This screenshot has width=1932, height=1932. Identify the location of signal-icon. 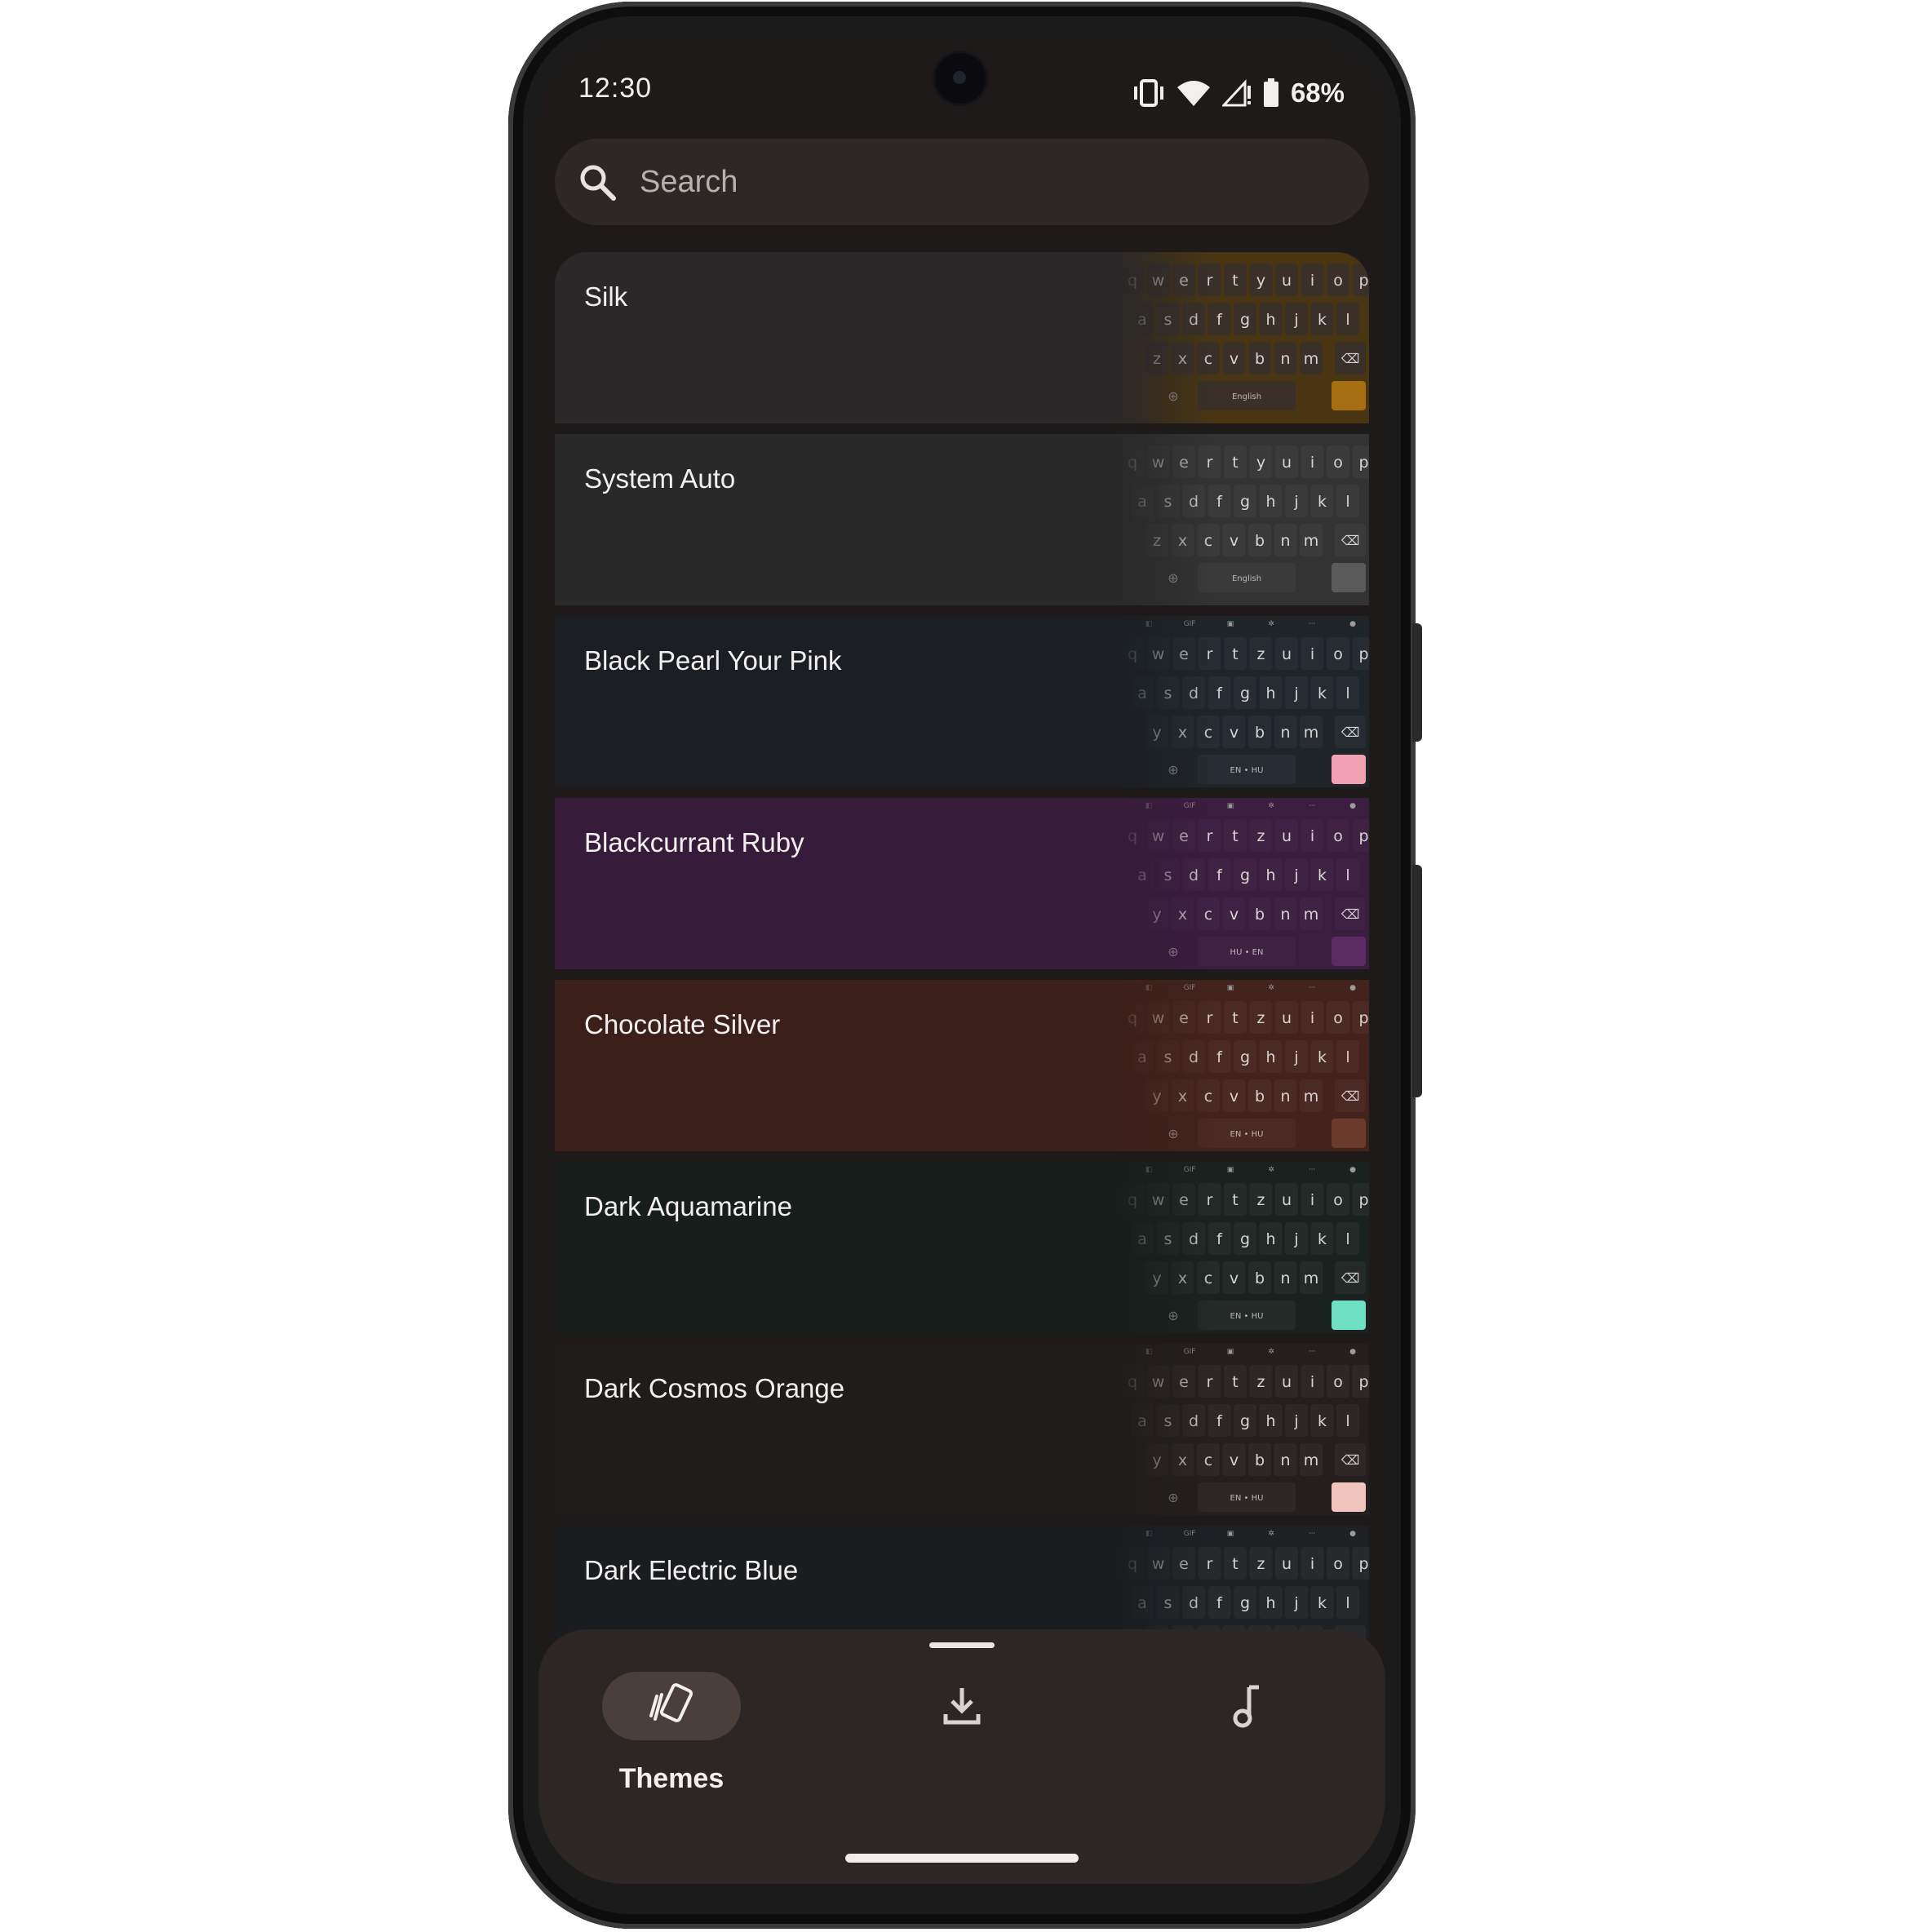
(1236, 93).